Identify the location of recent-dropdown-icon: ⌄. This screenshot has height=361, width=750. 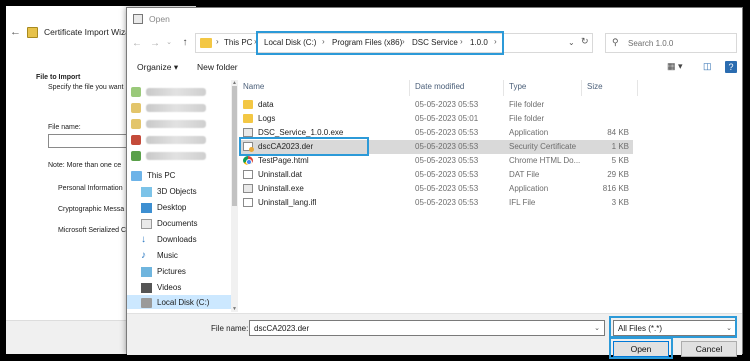
(169, 42).